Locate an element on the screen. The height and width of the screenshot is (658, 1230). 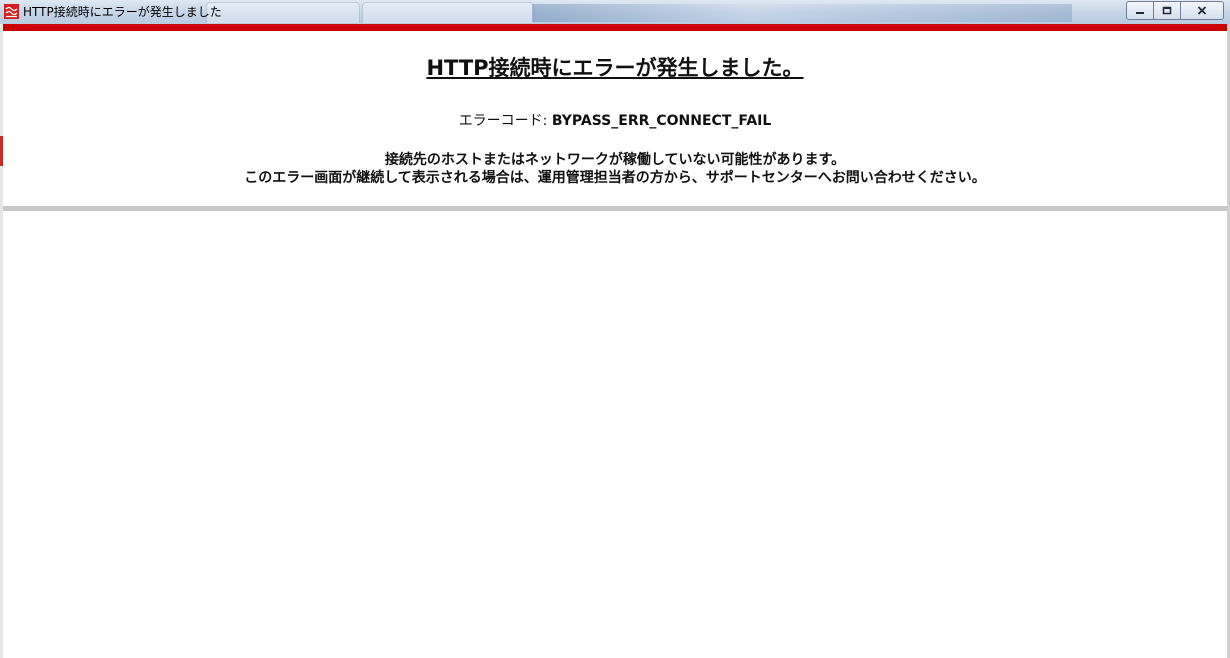
error-code-line: エラーコード: BYPASS_ERR_CONNECT_FAIL is located at coordinates (615, 121).